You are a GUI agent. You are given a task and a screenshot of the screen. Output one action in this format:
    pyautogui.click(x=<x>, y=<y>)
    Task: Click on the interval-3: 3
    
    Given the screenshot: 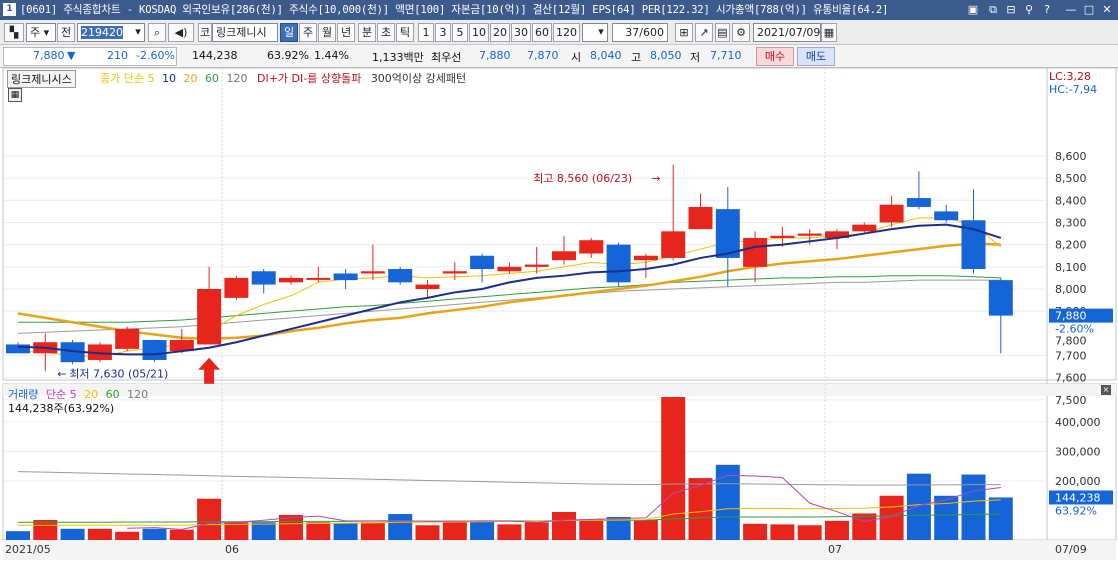 What is the action you would take?
    pyautogui.click(x=443, y=32)
    